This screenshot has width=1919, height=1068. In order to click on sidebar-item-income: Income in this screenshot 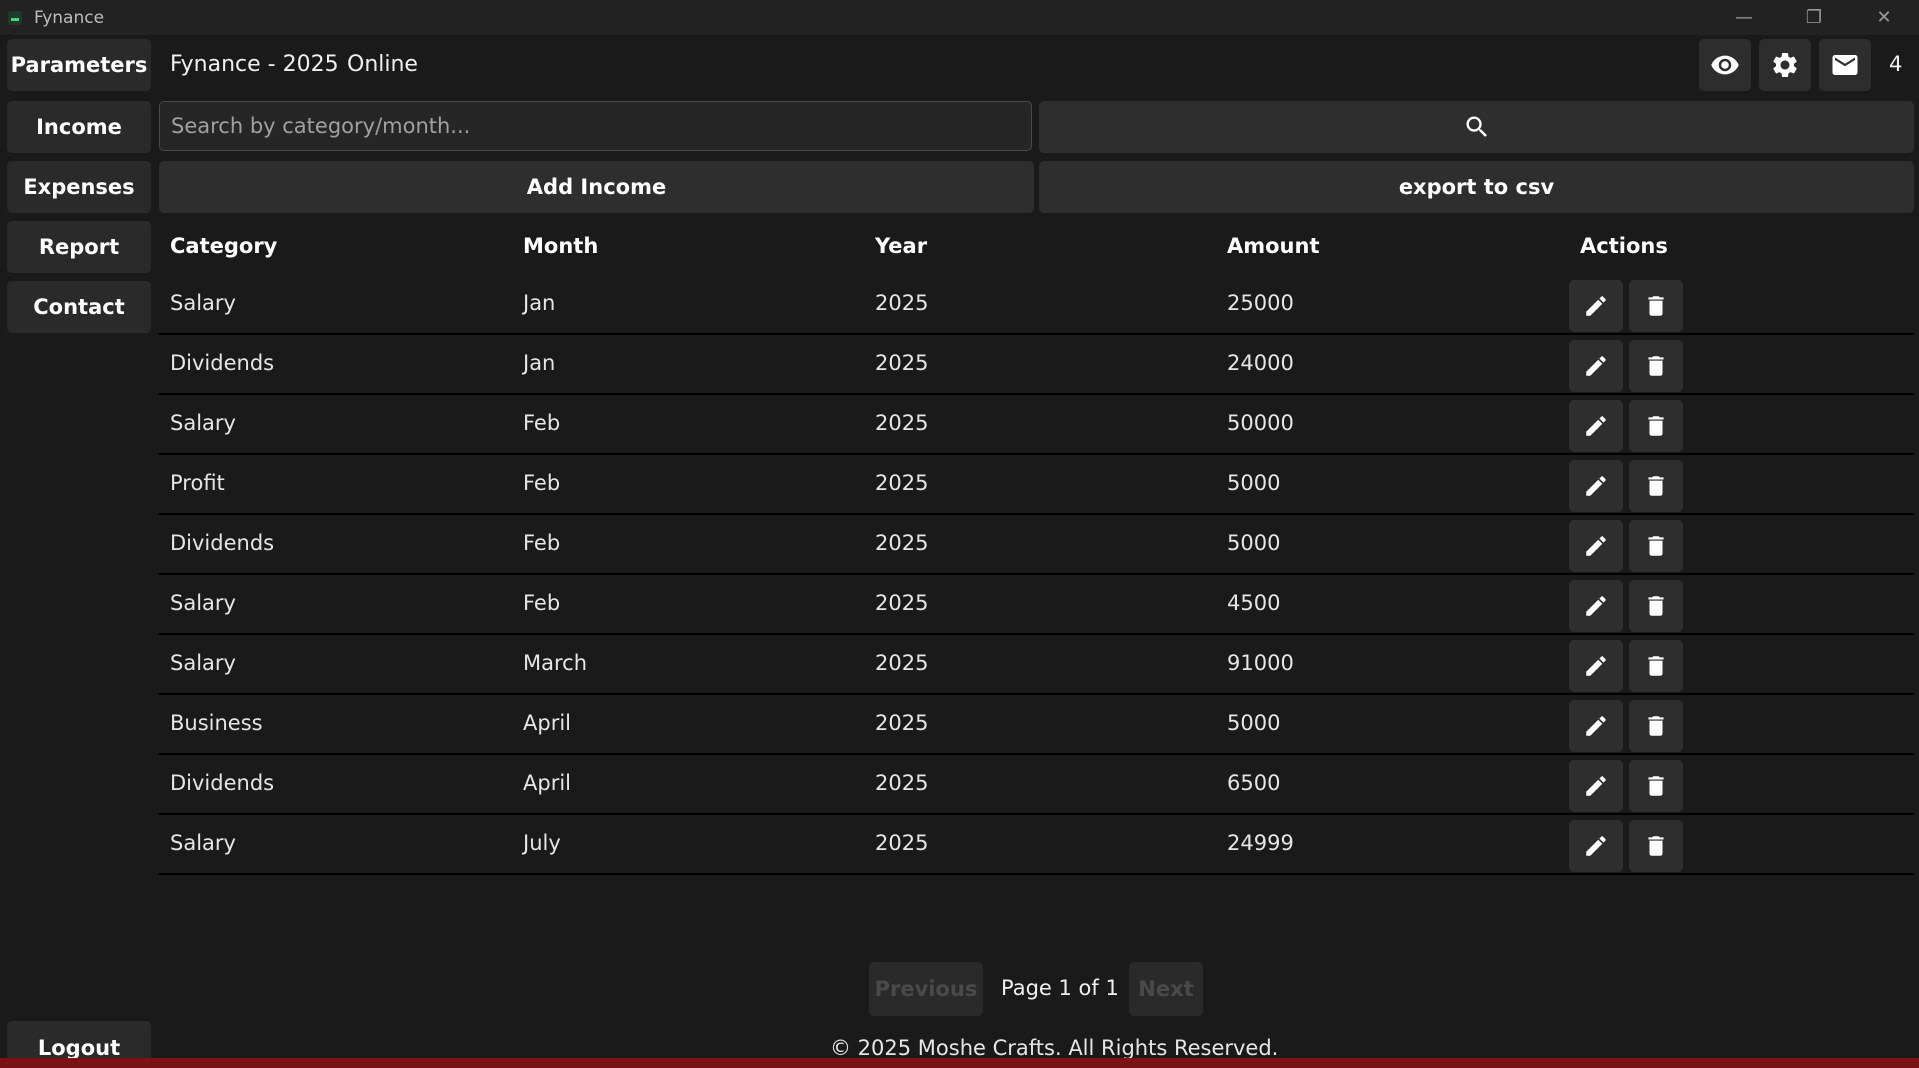, I will do `click(79, 127)`.